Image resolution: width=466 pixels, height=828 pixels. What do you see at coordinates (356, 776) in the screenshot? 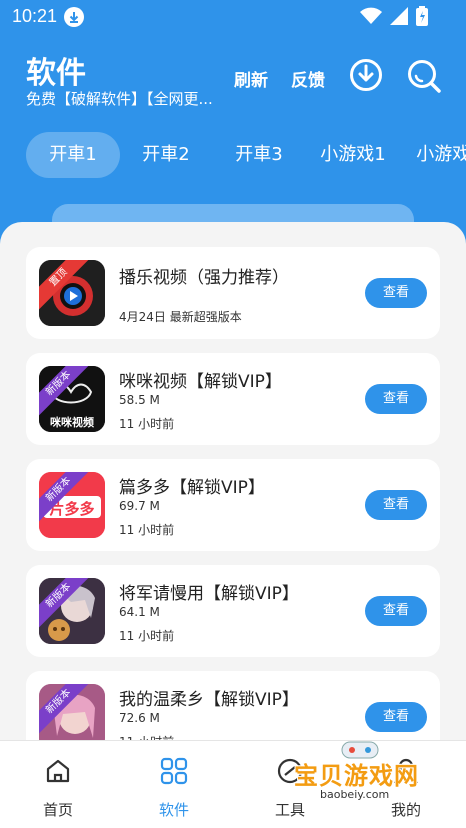
I see `watermark-text: 宝贝游戏网` at bounding box center [356, 776].